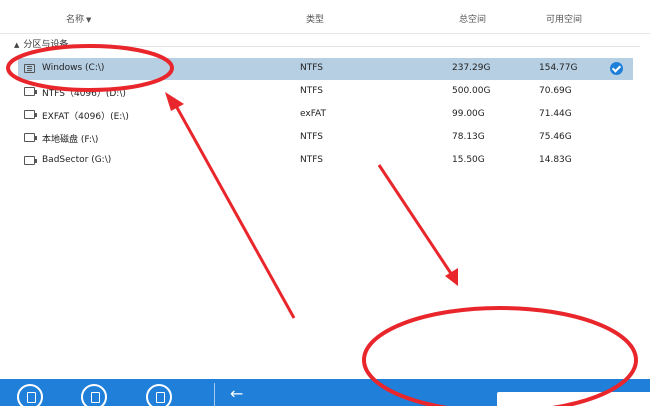 This screenshot has height=406, width=650. I want to click on drive-name: BadSector (G:\), so click(77, 160).